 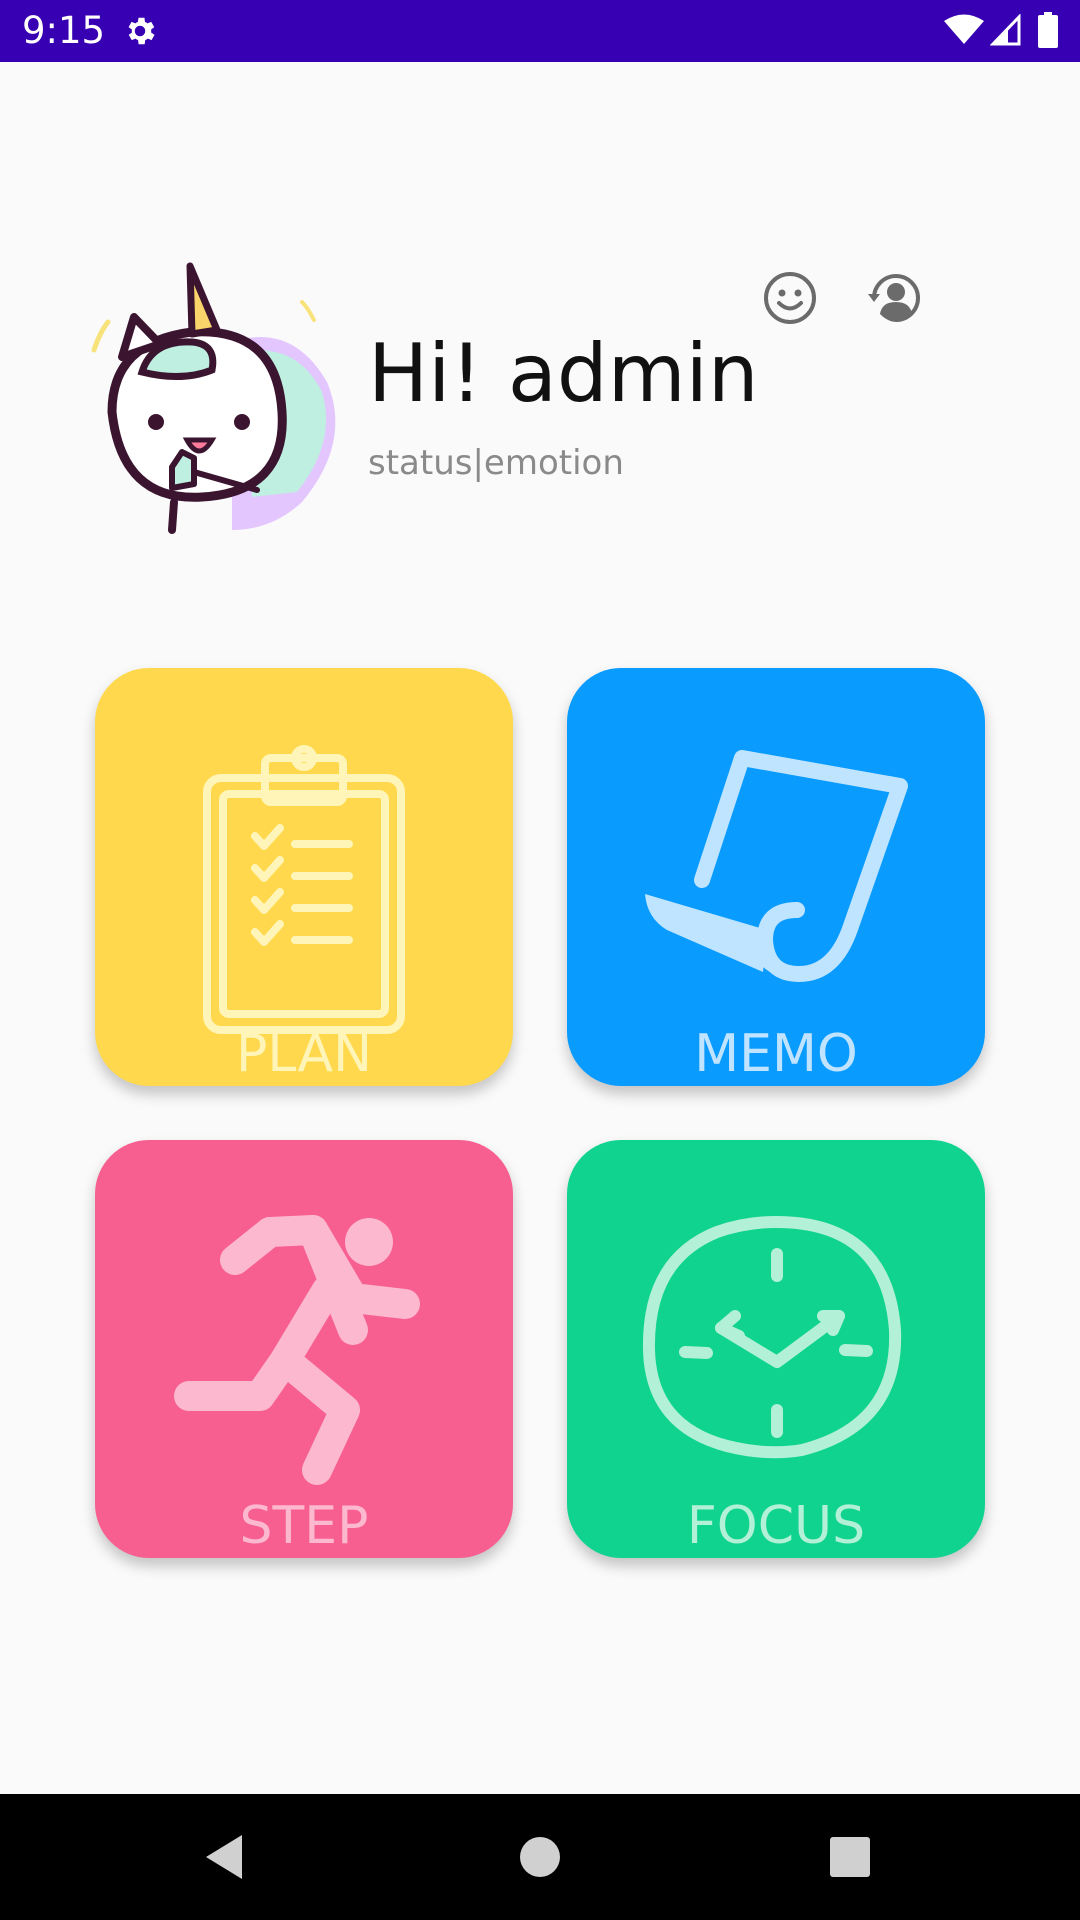 I want to click on plan-label: PLAN, so click(x=304, y=1054).